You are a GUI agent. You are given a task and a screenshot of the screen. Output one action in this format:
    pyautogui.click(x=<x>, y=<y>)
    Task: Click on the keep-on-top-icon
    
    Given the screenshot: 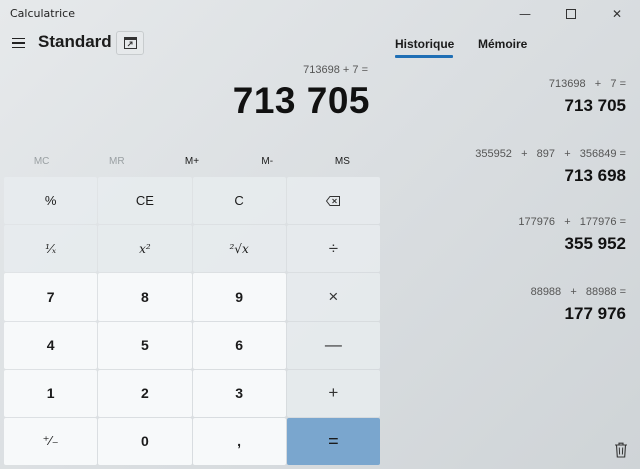 What is the action you would take?
    pyautogui.click(x=130, y=43)
    